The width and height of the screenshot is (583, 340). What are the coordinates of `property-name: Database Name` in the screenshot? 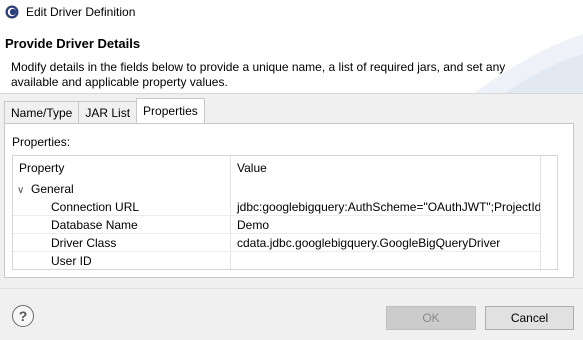 It's located at (122, 225).